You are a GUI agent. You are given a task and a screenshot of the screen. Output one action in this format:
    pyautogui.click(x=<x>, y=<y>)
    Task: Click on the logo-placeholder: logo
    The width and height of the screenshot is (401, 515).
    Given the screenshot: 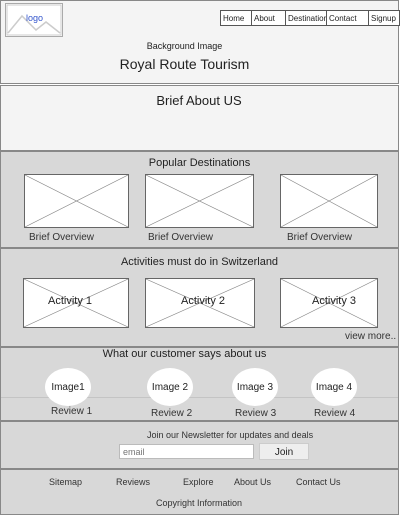 What is the action you would take?
    pyautogui.click(x=34, y=20)
    